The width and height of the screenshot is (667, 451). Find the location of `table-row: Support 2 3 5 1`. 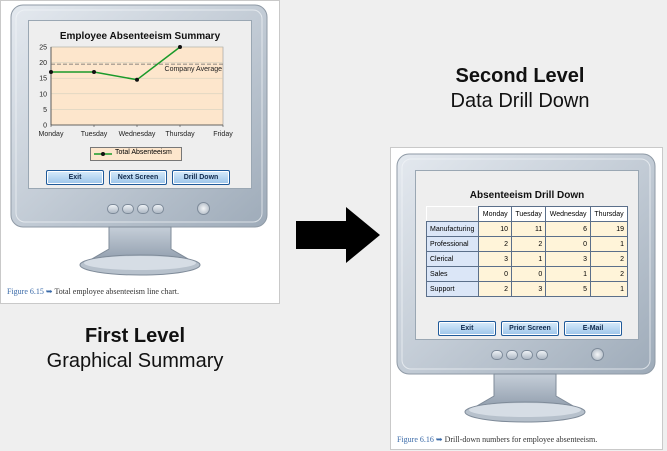

table-row: Support 2 3 5 1 is located at coordinates (526, 289).